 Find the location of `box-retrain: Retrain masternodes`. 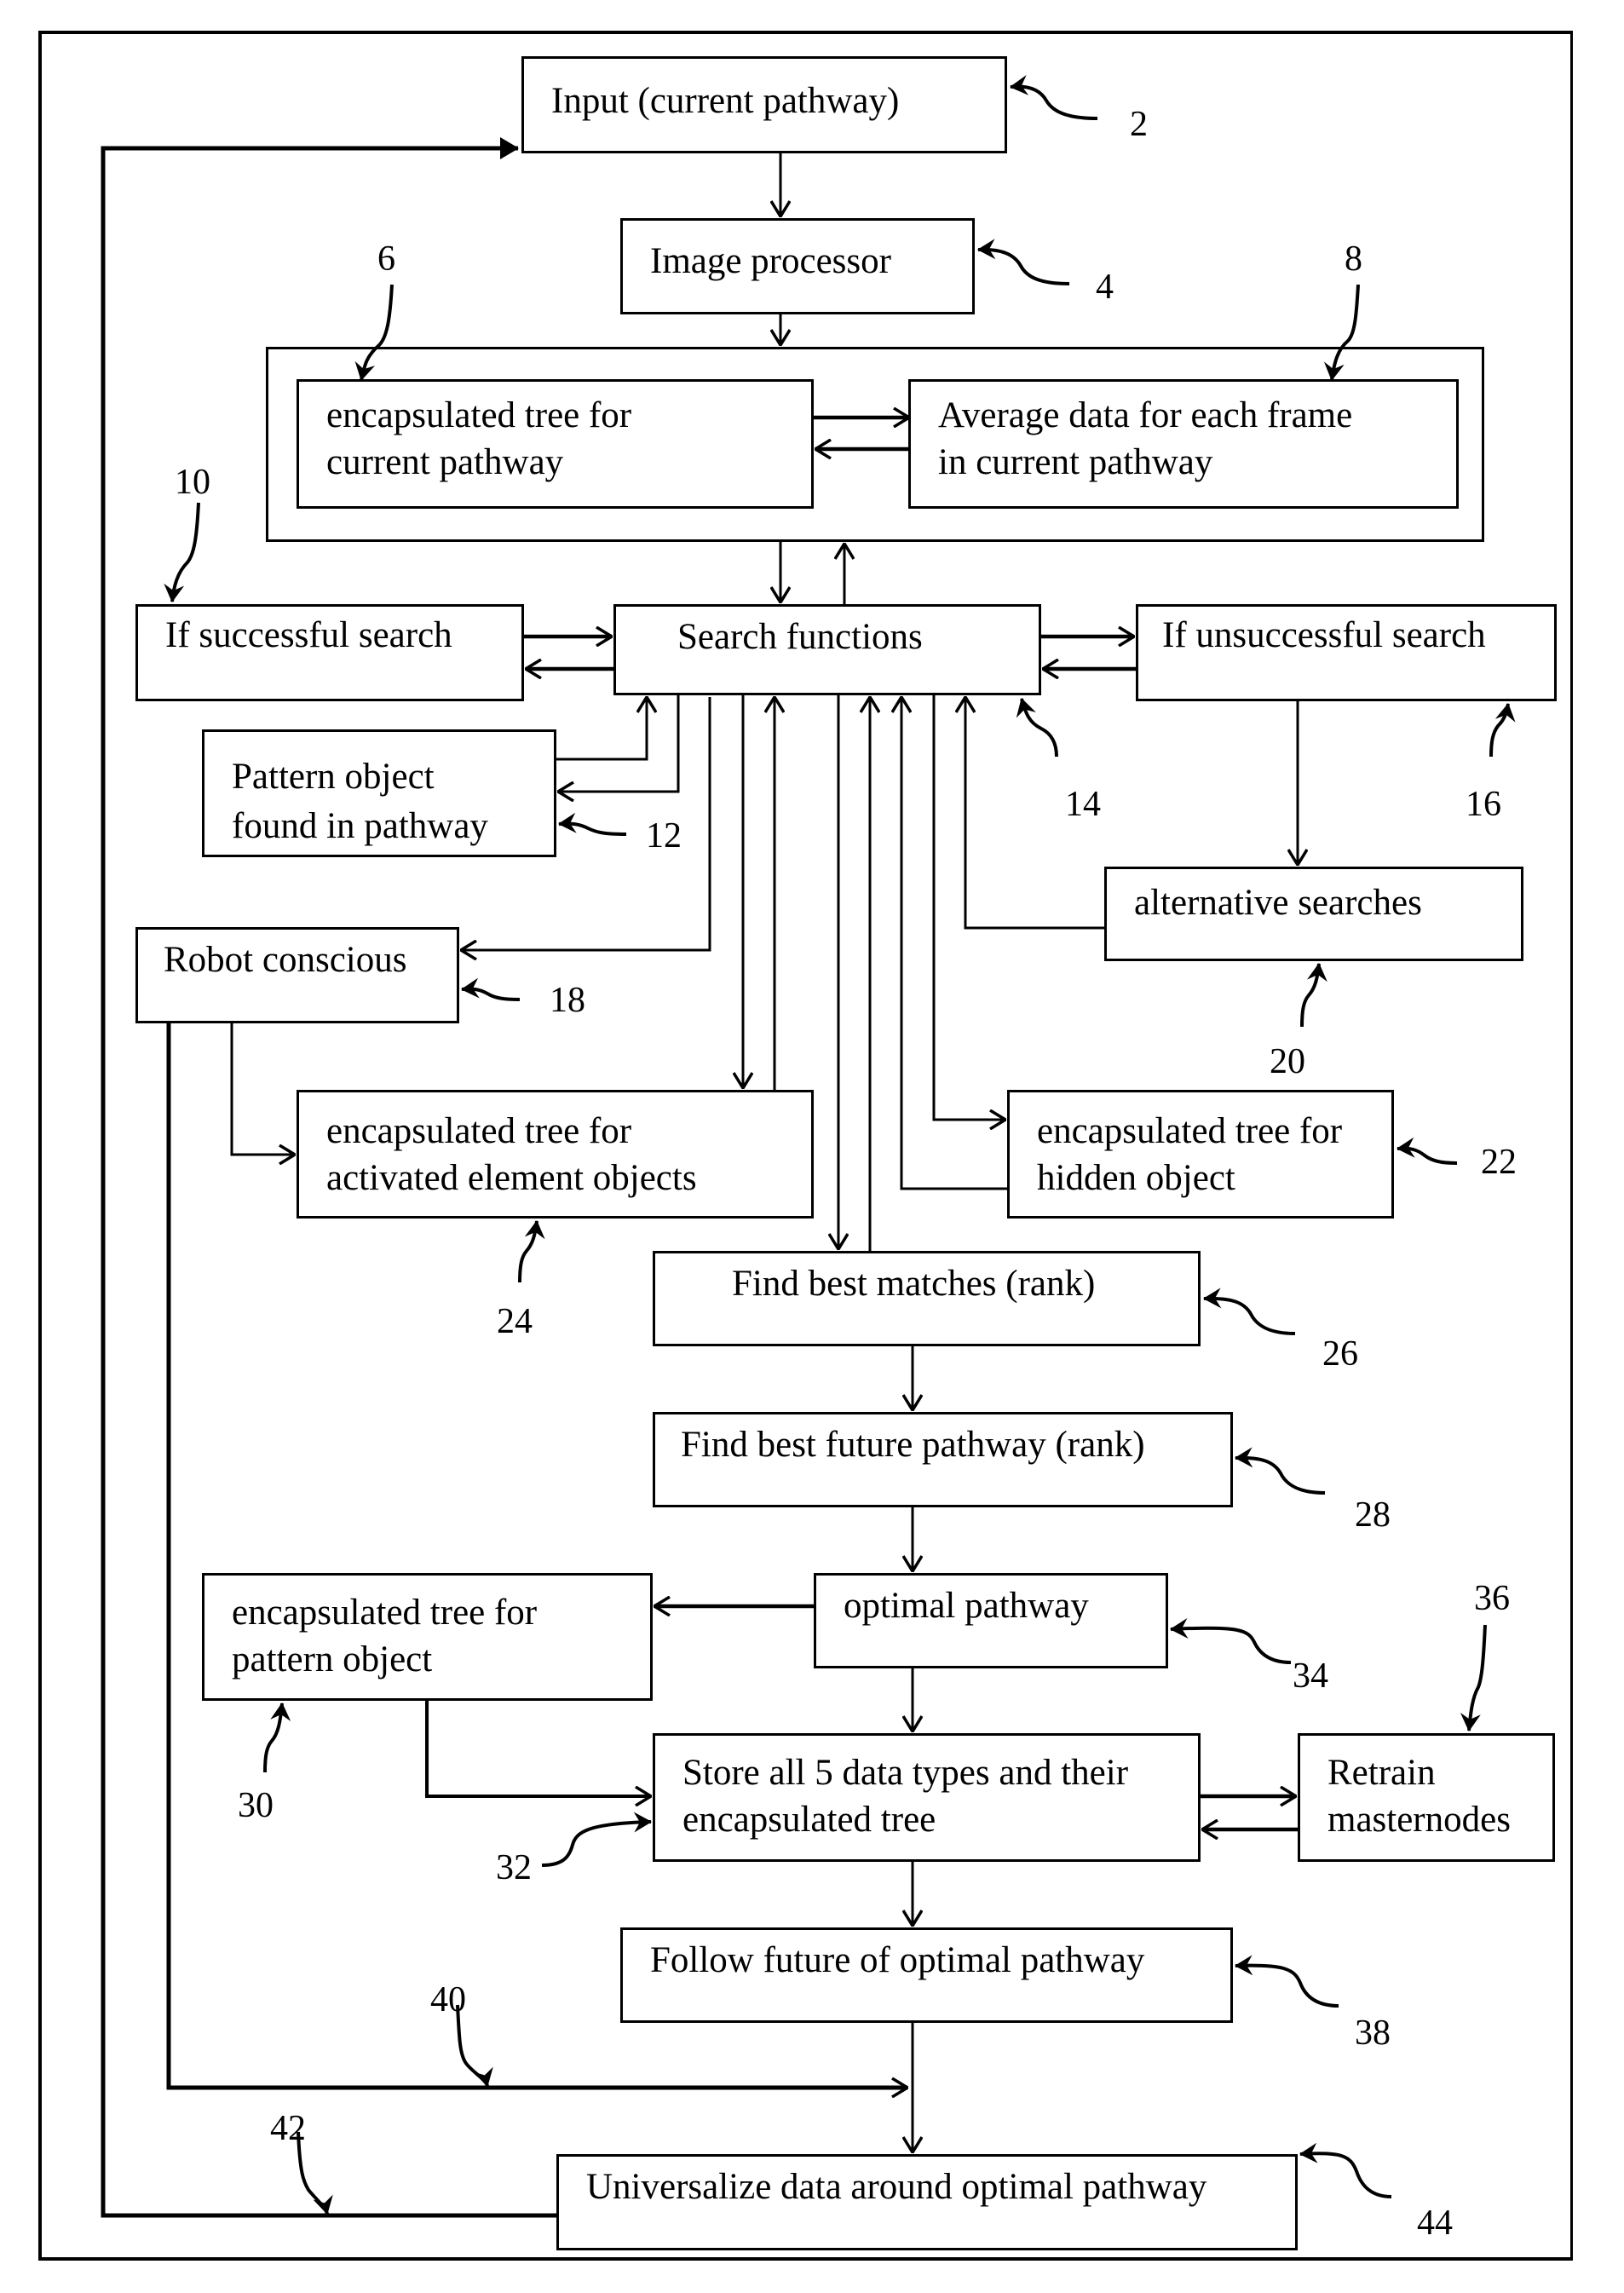

box-retrain: Retrain masternodes is located at coordinates (1426, 1797).